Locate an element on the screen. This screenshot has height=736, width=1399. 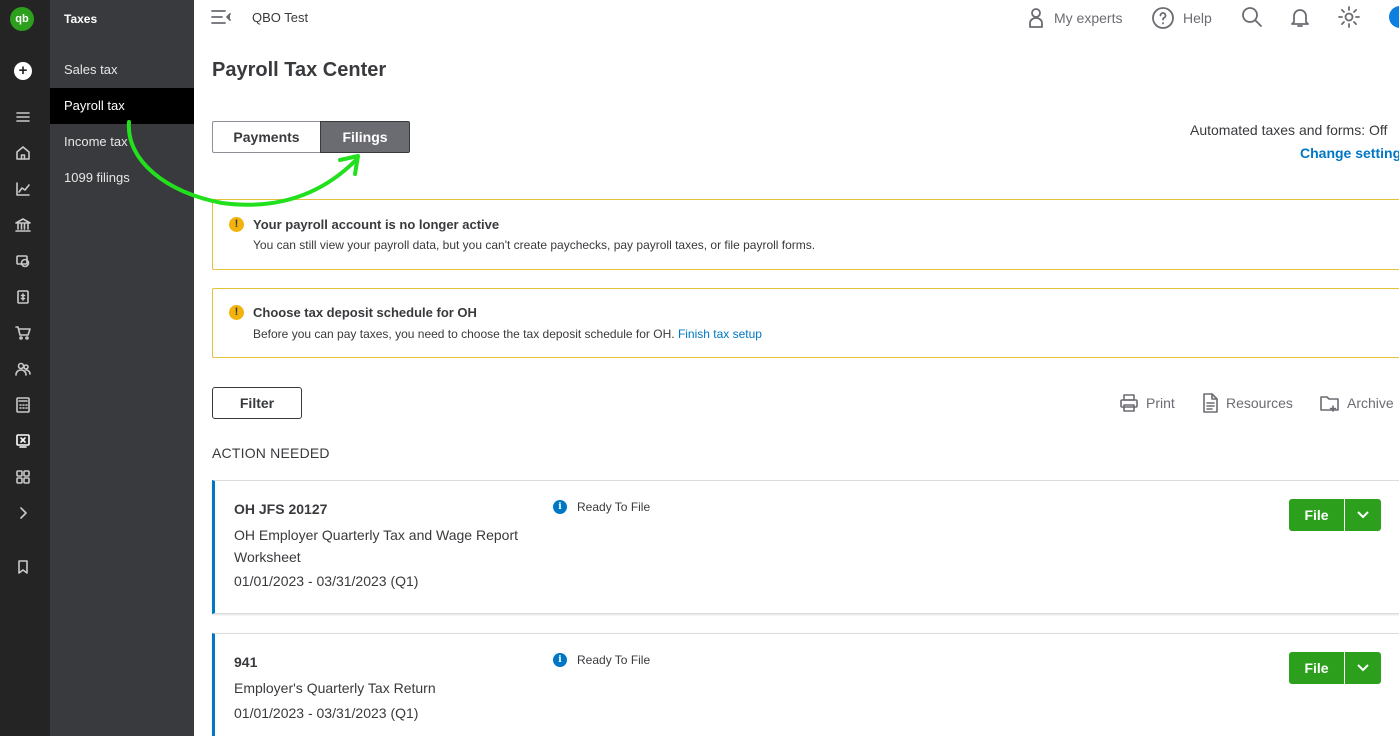
tab-payments: Payments is located at coordinates (266, 137).